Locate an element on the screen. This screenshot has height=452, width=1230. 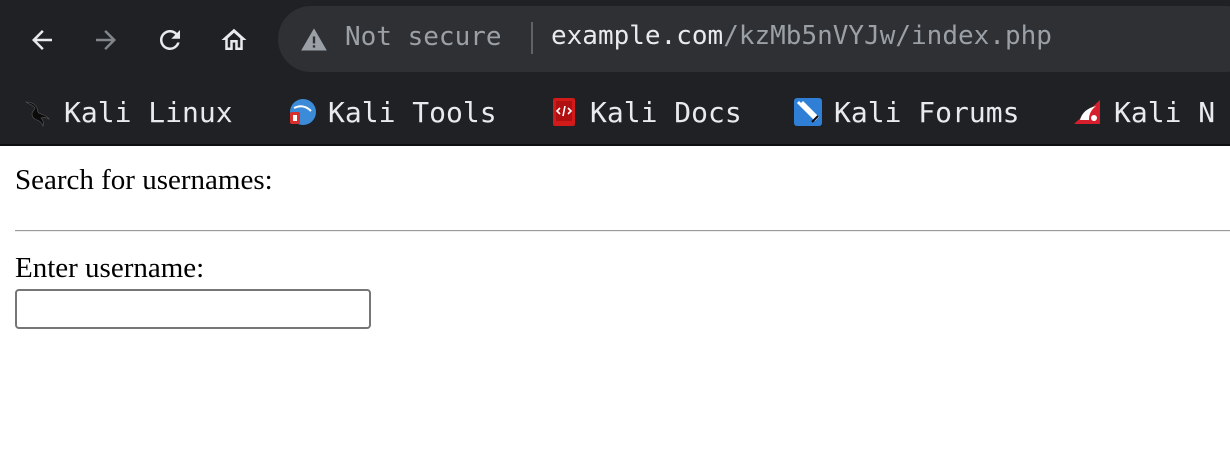
url-text: example.com/kzMb5nVYJw/index.php is located at coordinates (801, 36).